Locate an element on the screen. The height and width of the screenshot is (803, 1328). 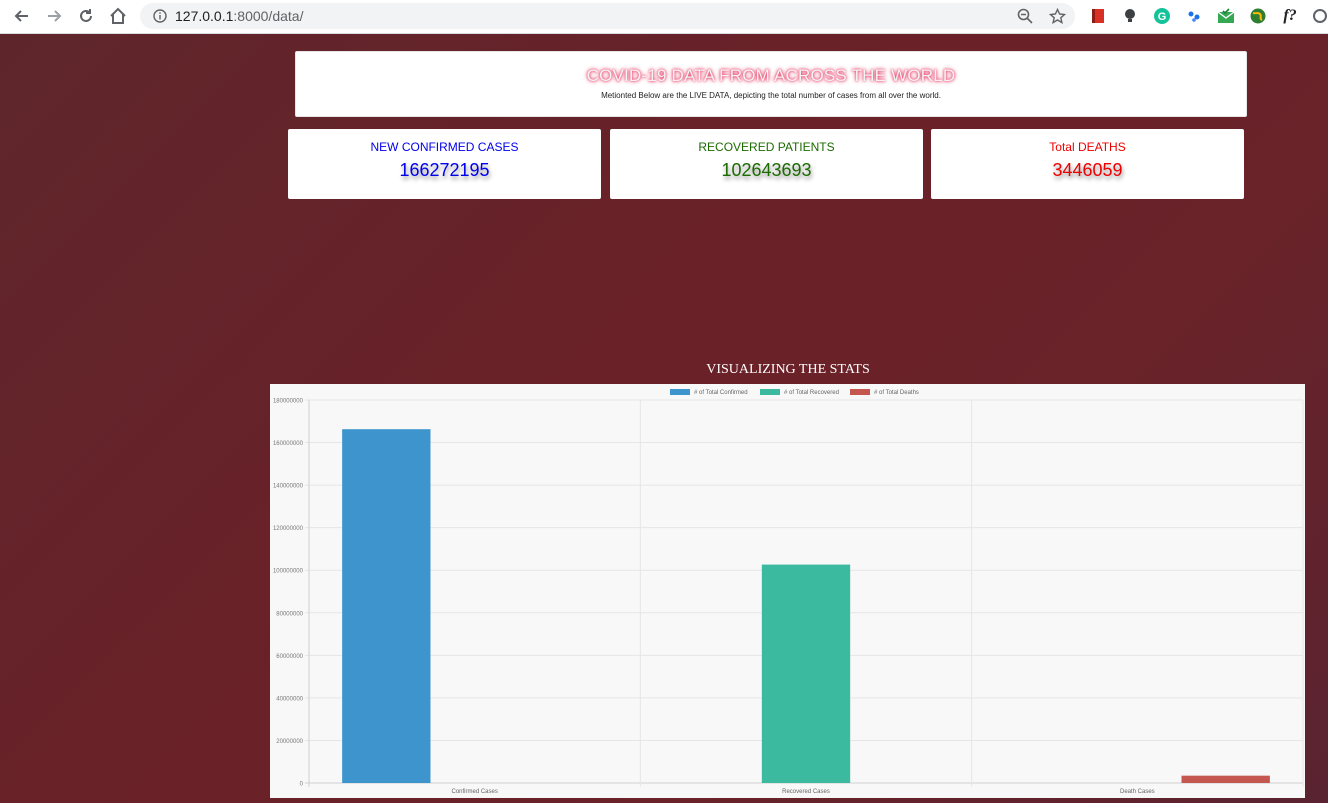
home-icon is located at coordinates (118, 16).